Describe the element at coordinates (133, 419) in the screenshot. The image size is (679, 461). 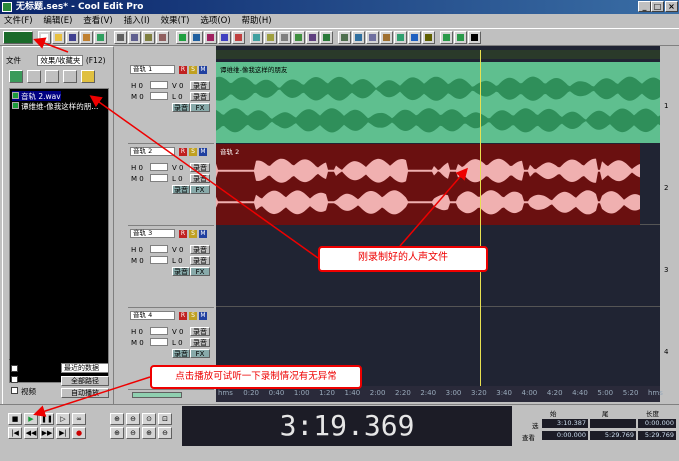
I see `zoom-out-h-icon: ⊖` at that location.